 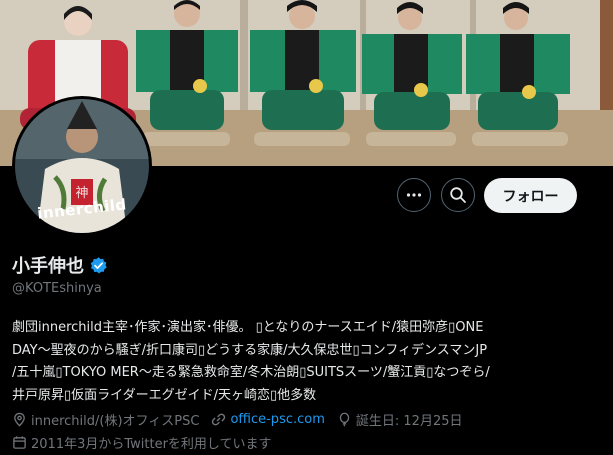 What do you see at coordinates (344, 419) in the screenshot?
I see `balloon-icon` at bounding box center [344, 419].